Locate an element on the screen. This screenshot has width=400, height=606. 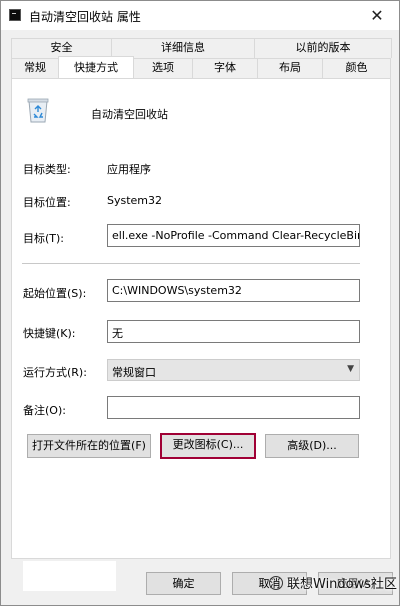
tab-colors: 颜色 is located at coordinates (356, 68).